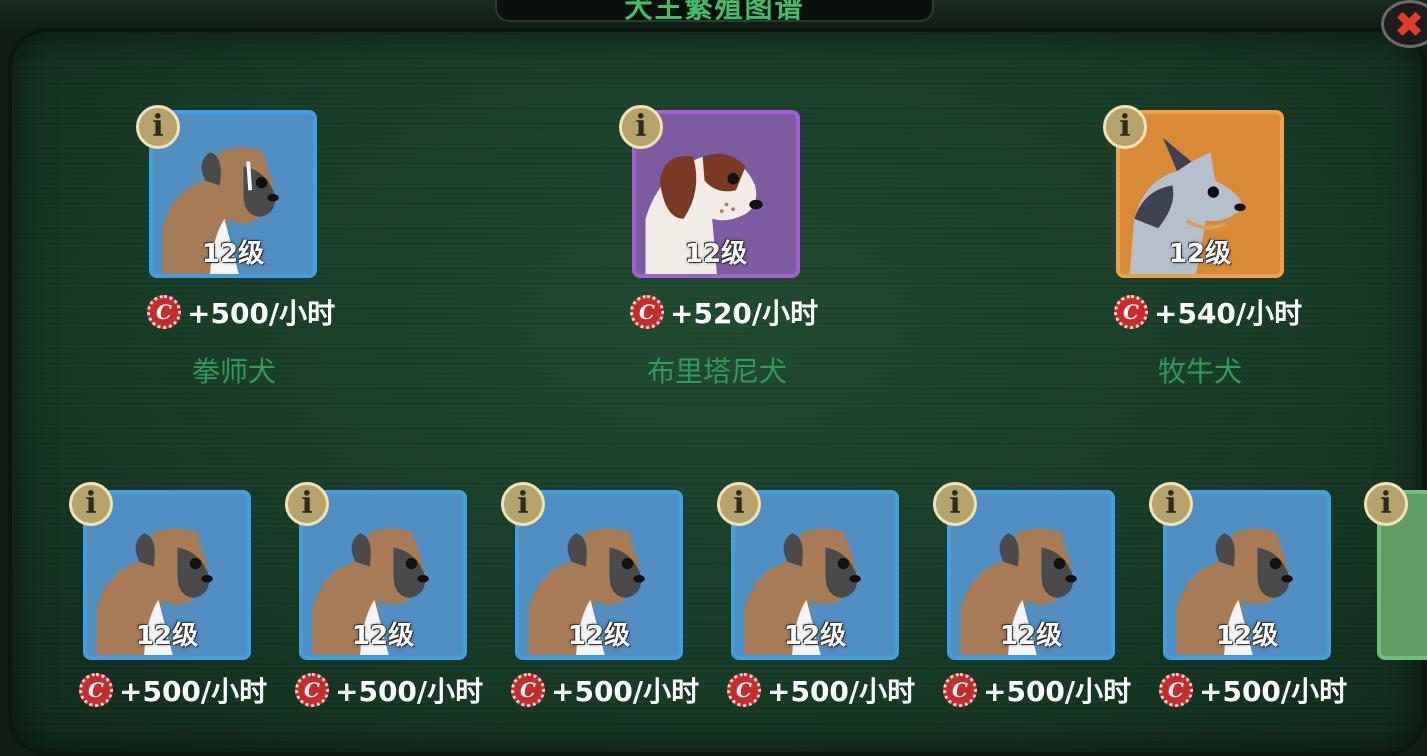 This screenshot has width=1427, height=756. I want to click on page-title: 犬王繁殖图谱, so click(714, 11).